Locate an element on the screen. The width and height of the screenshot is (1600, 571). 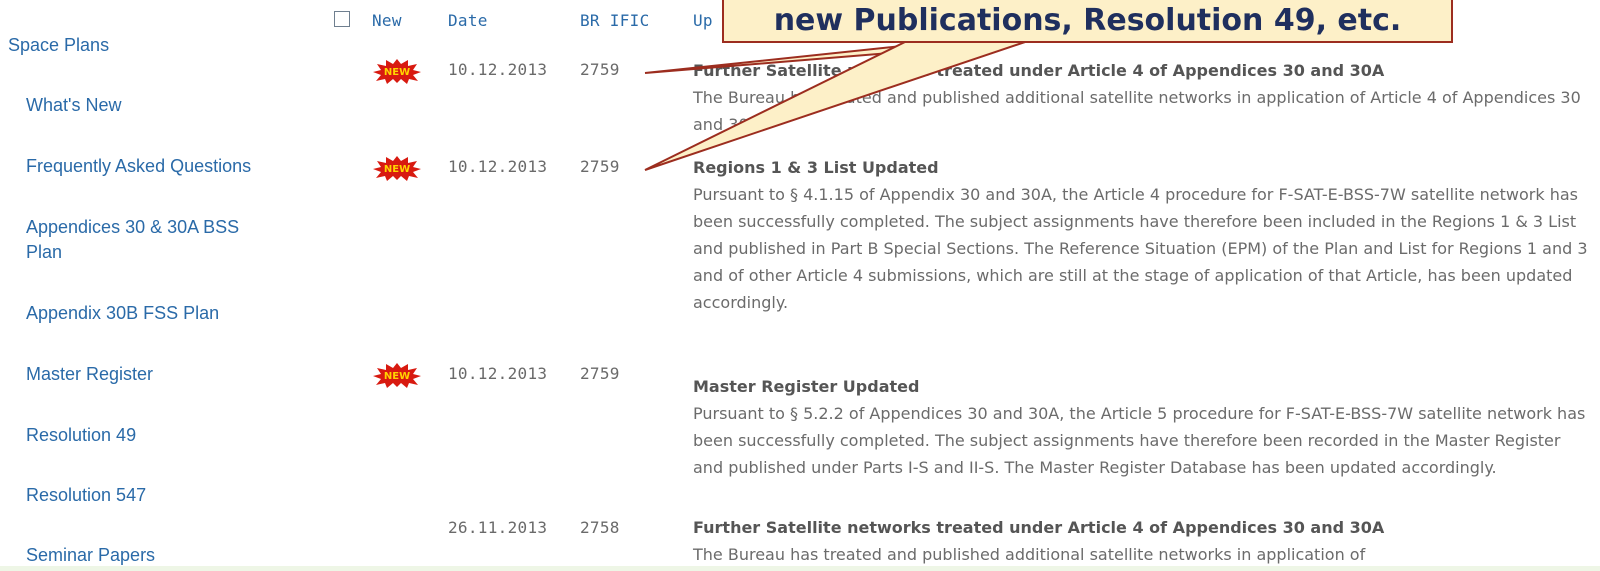
callout-annotation: new Publications, Resolution 49, etc. is located at coordinates (1087, 21).